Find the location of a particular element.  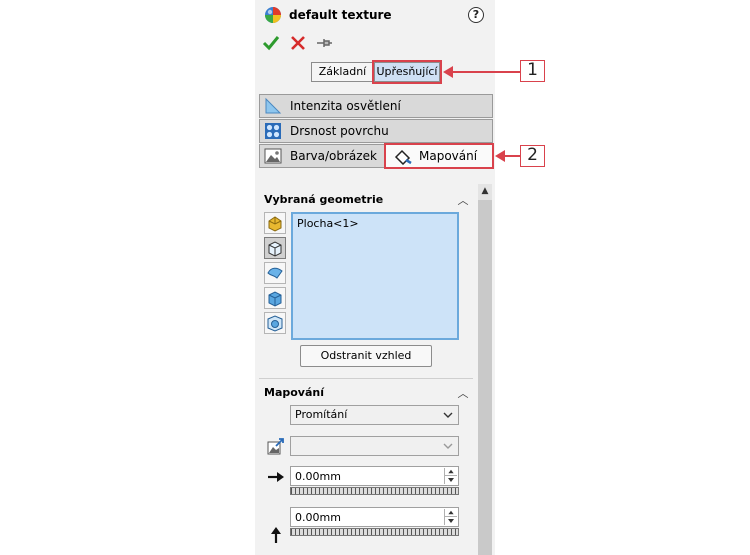

property-lighting: Intenzita osvětlení is located at coordinates (376, 106).